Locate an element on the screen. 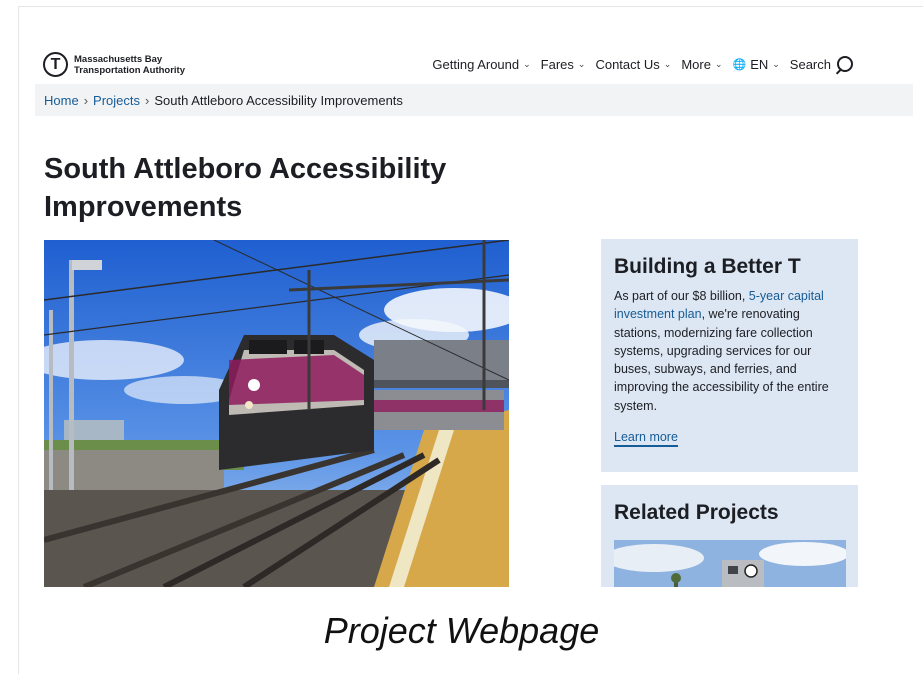 This screenshot has width=923, height=674. card-text-before: As part of our $8 billion, is located at coordinates (681, 296).